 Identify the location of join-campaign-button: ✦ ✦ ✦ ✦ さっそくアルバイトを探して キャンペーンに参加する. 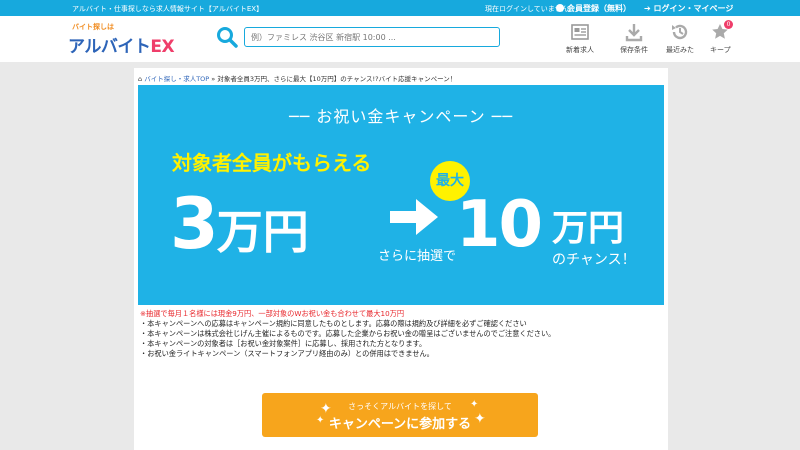
(400, 415).